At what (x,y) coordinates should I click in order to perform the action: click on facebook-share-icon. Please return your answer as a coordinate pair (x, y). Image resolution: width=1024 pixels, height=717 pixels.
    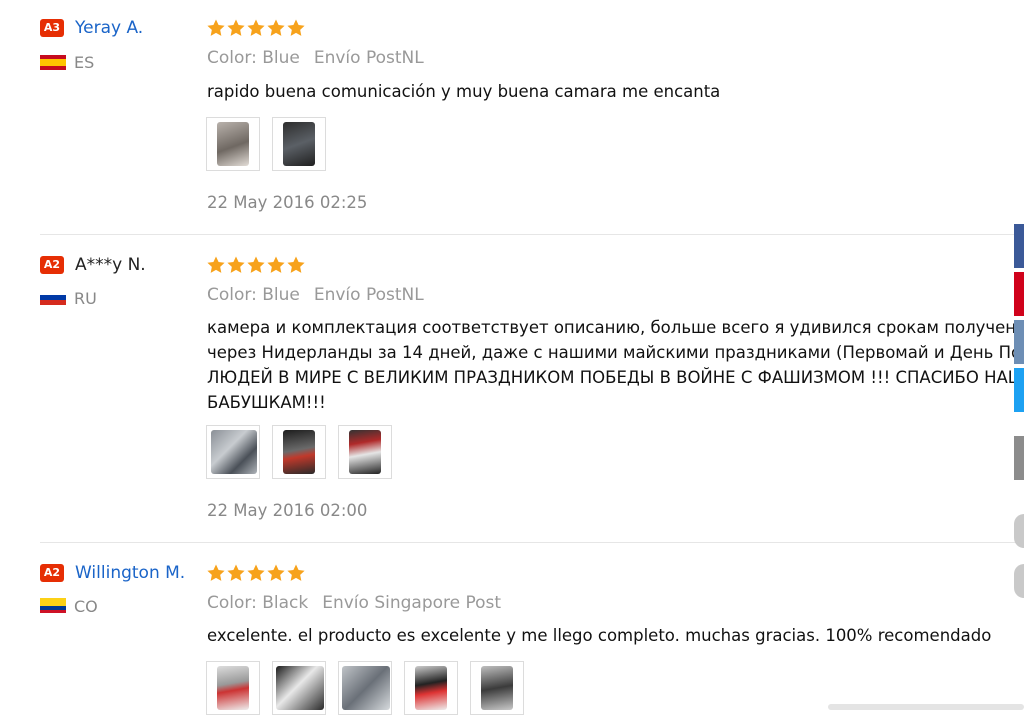
    Looking at the image, I should click on (1019, 246).